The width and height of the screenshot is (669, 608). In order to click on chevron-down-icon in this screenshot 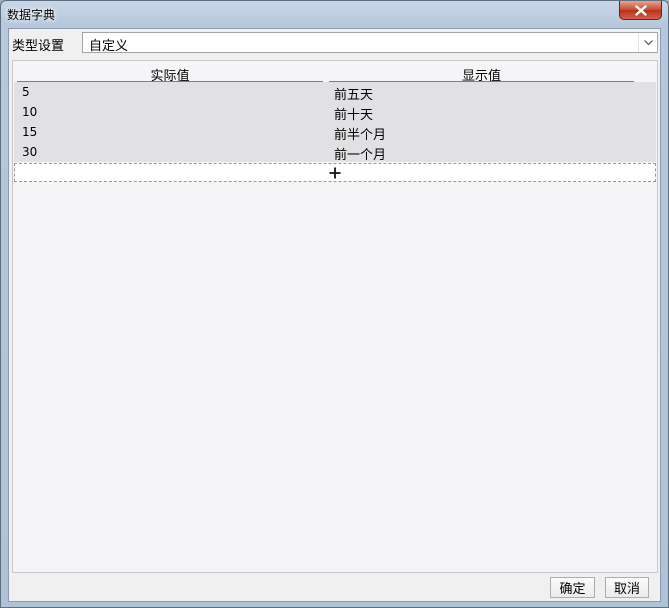, I will do `click(647, 42)`.